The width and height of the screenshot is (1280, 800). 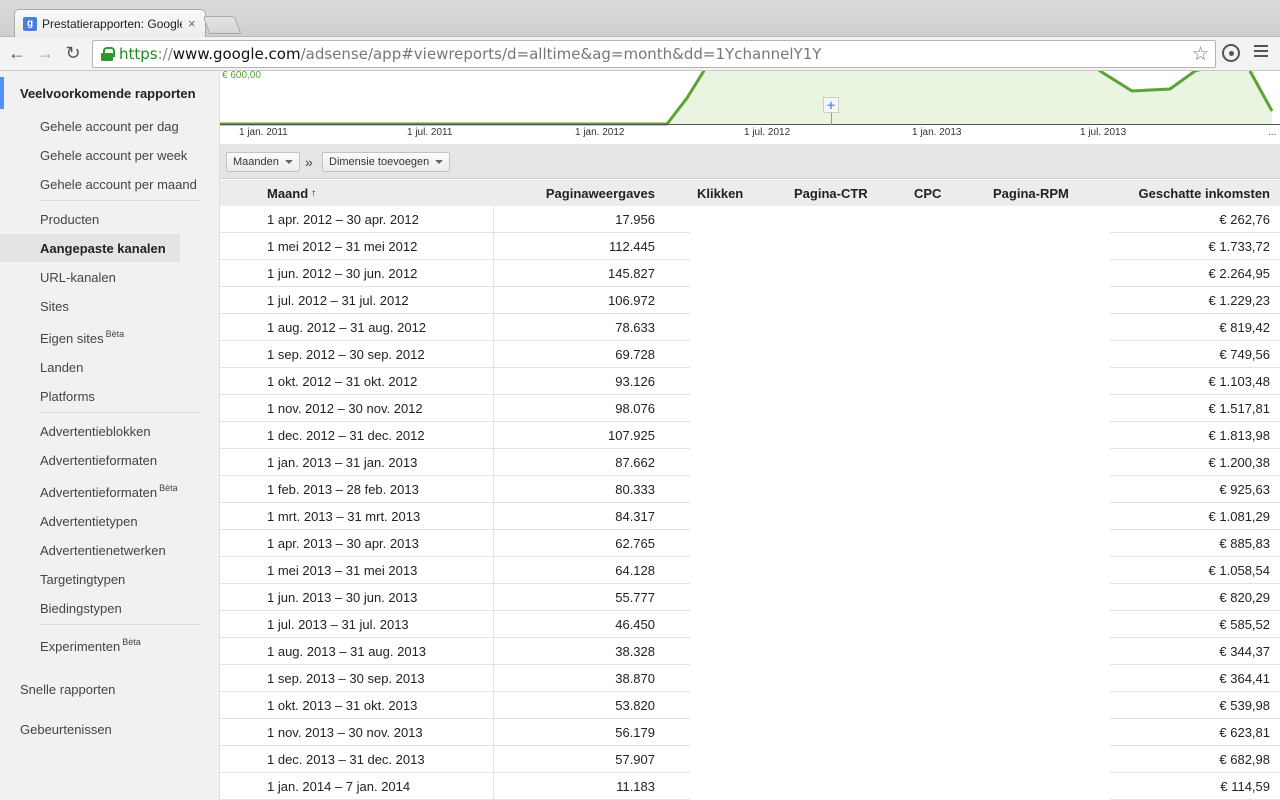 I want to click on add-dimension-dropdown: Dimensie toevoegen, so click(x=386, y=162).